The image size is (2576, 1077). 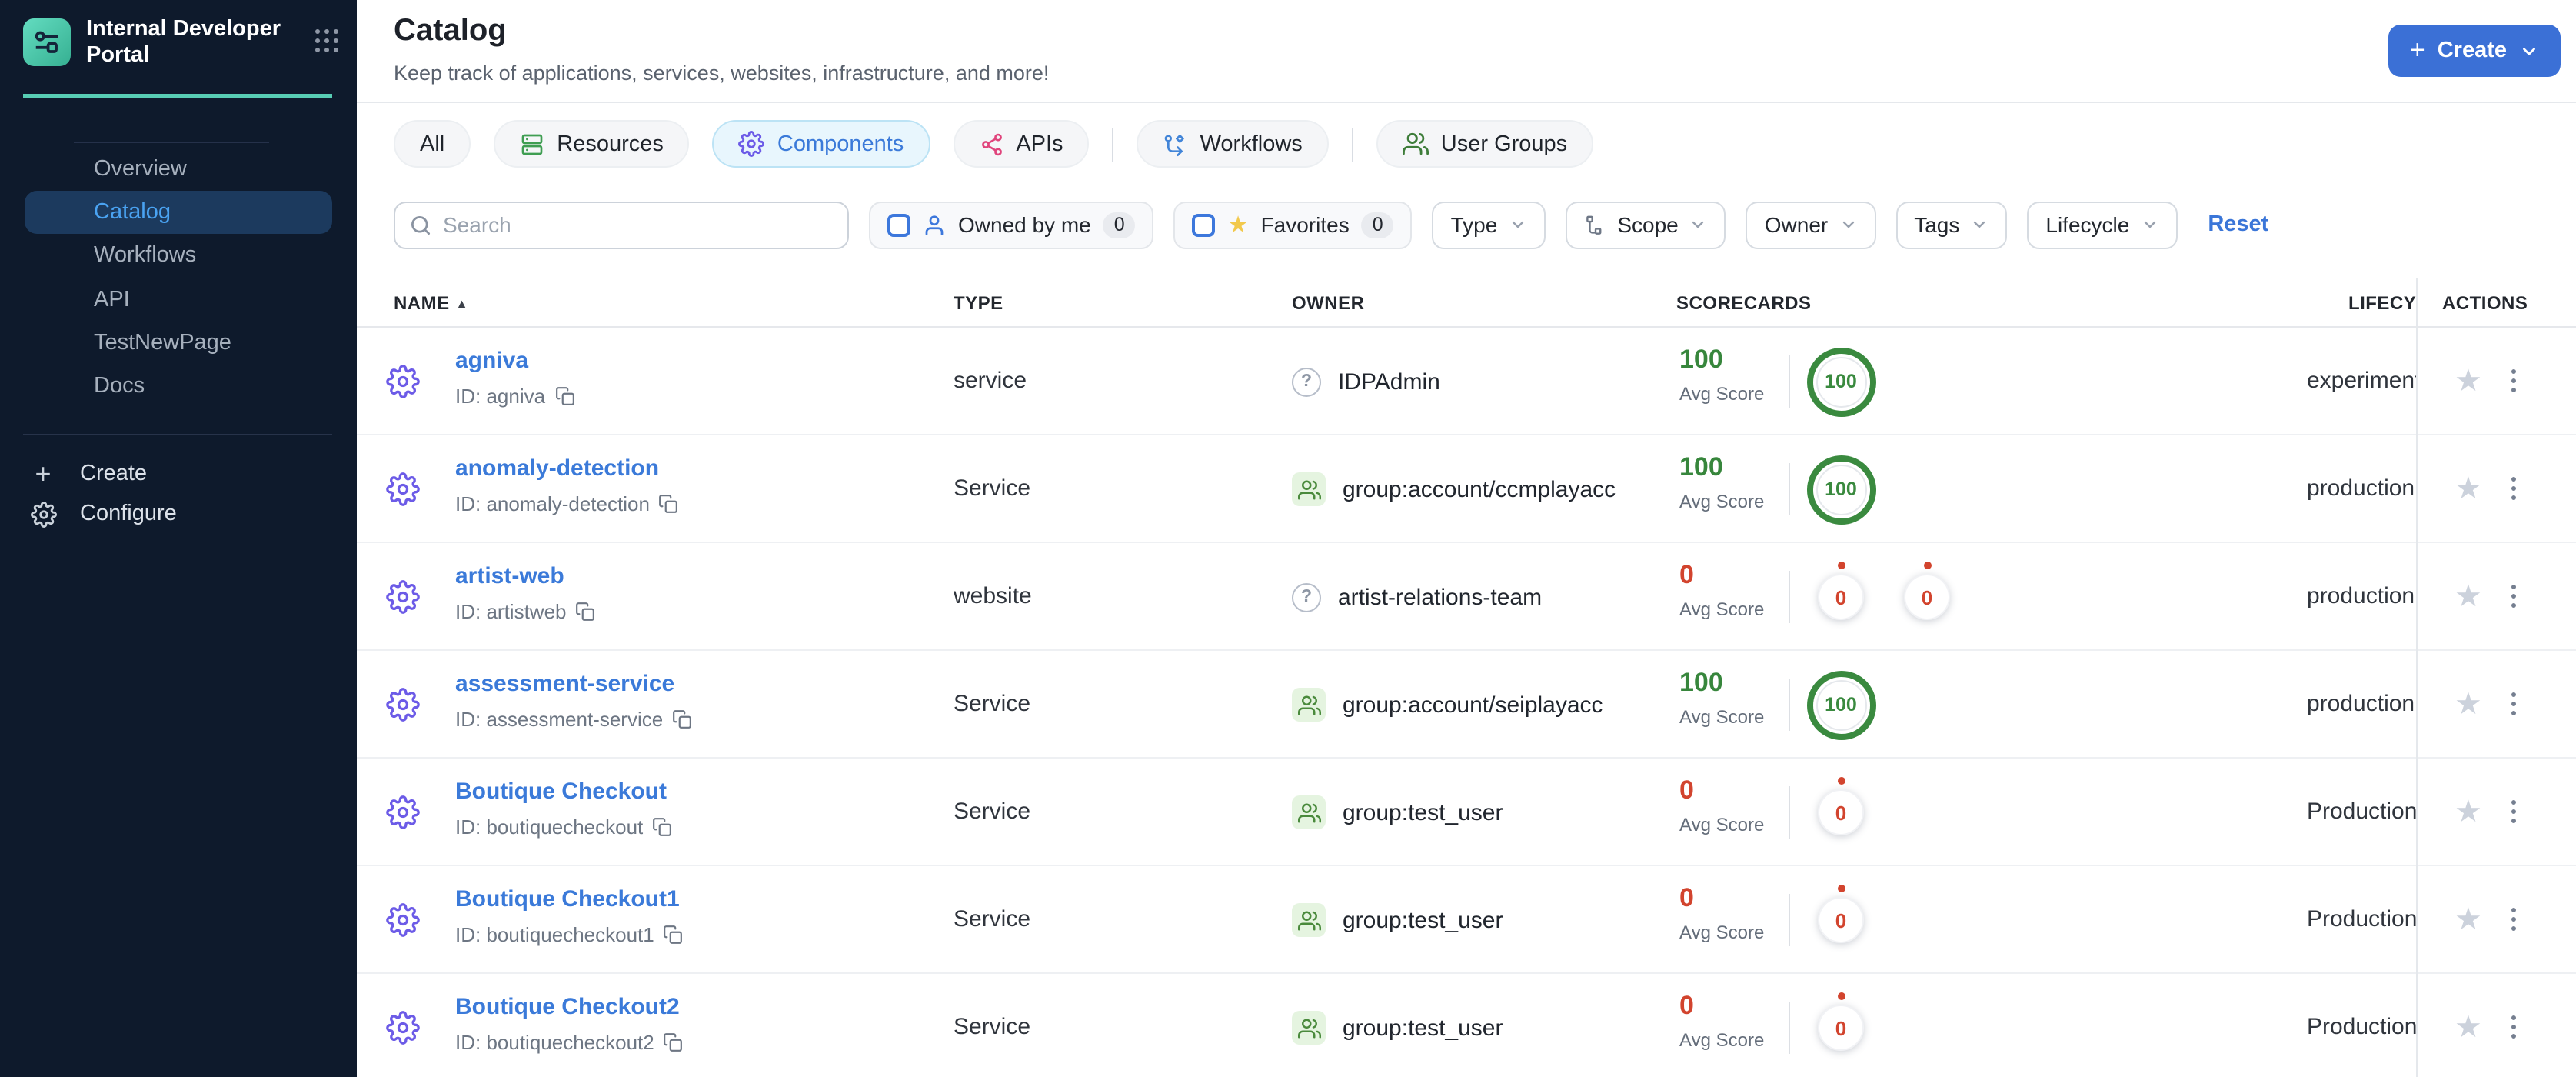 What do you see at coordinates (178, 386) in the screenshot?
I see `sidebar-item-docs: Docs` at bounding box center [178, 386].